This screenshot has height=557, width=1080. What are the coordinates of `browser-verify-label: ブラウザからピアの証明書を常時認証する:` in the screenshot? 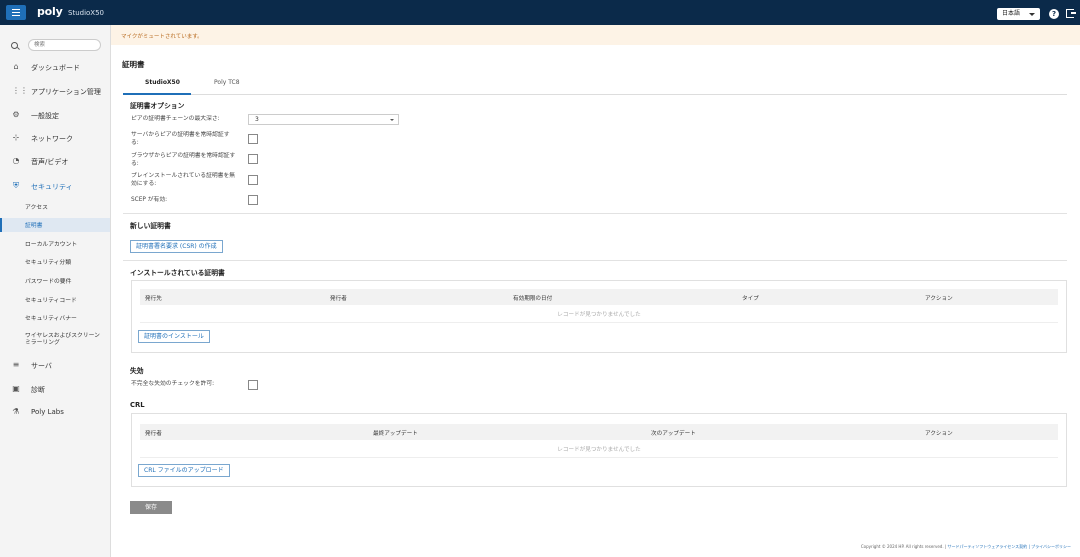 It's located at (183, 160).